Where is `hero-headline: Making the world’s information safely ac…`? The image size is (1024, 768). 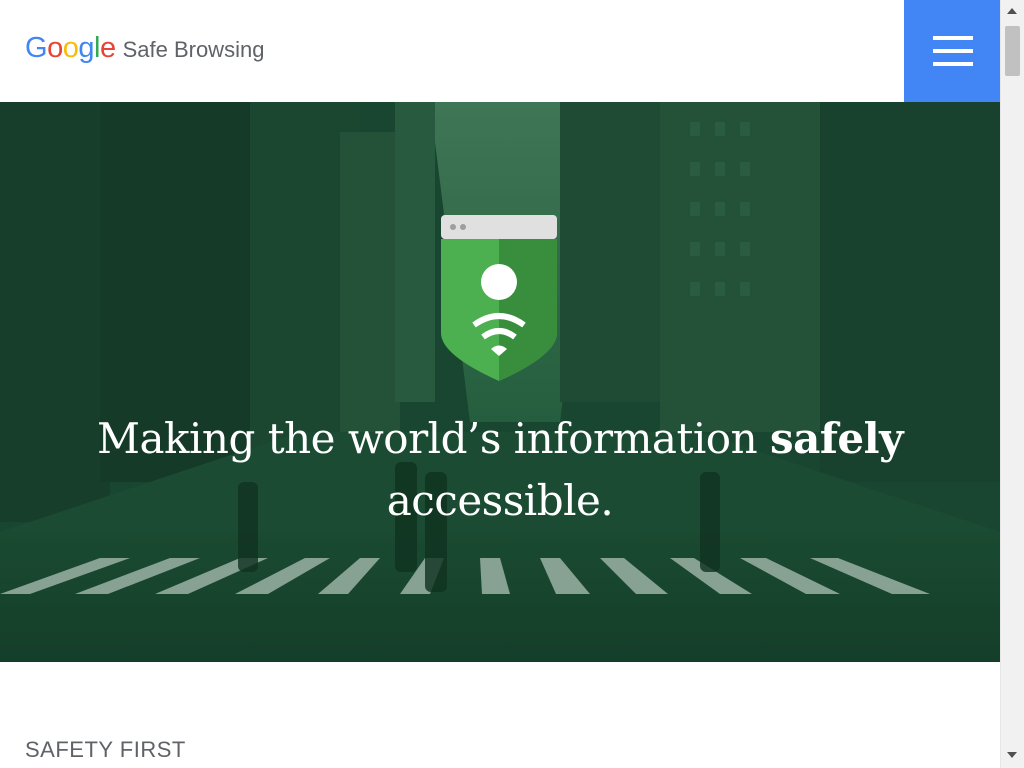
hero-headline: Making the world’s information safely ac… is located at coordinates (500, 470).